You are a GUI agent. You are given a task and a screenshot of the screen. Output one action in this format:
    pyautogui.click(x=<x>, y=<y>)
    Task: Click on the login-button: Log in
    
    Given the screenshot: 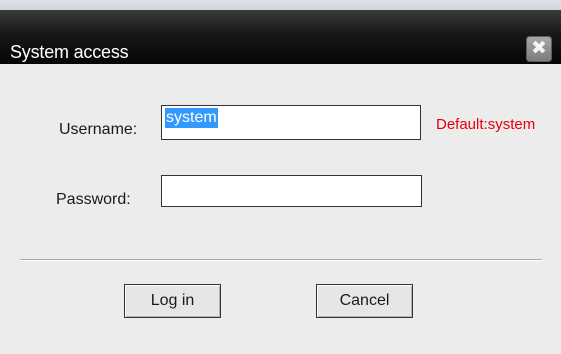 What is the action you would take?
    pyautogui.click(x=172, y=301)
    